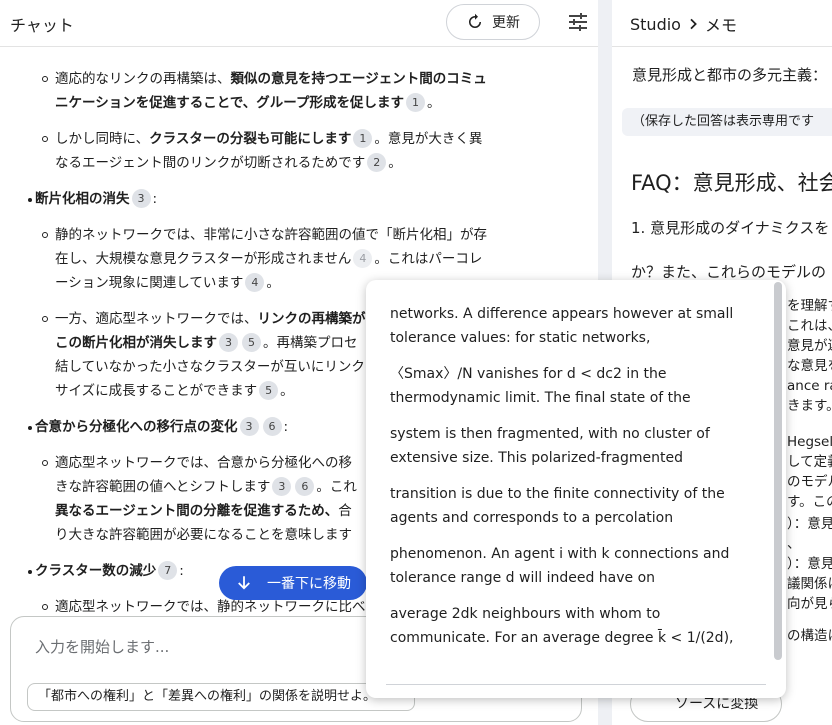  I want to click on breadcrumb-memo: メモ, so click(720, 25).